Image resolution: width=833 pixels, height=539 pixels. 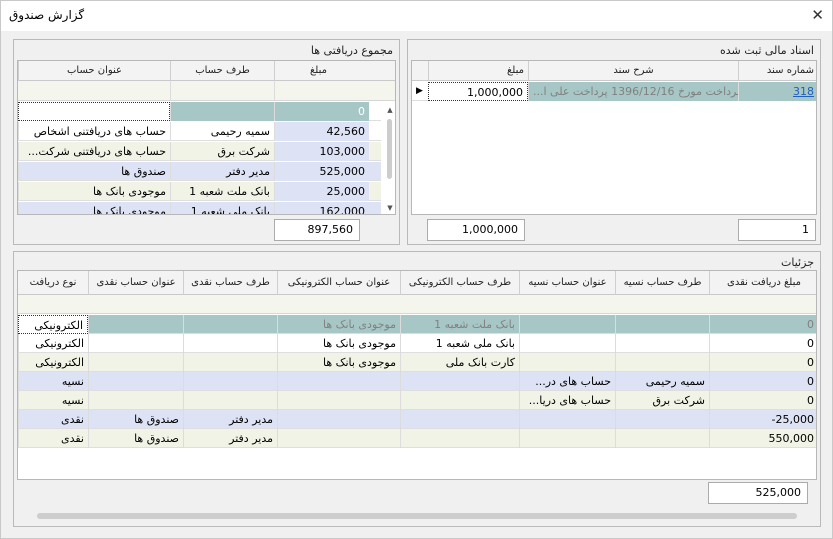 I want to click on table-row: صندوق ها مدیر دفتر 525,000, so click(x=199, y=171).